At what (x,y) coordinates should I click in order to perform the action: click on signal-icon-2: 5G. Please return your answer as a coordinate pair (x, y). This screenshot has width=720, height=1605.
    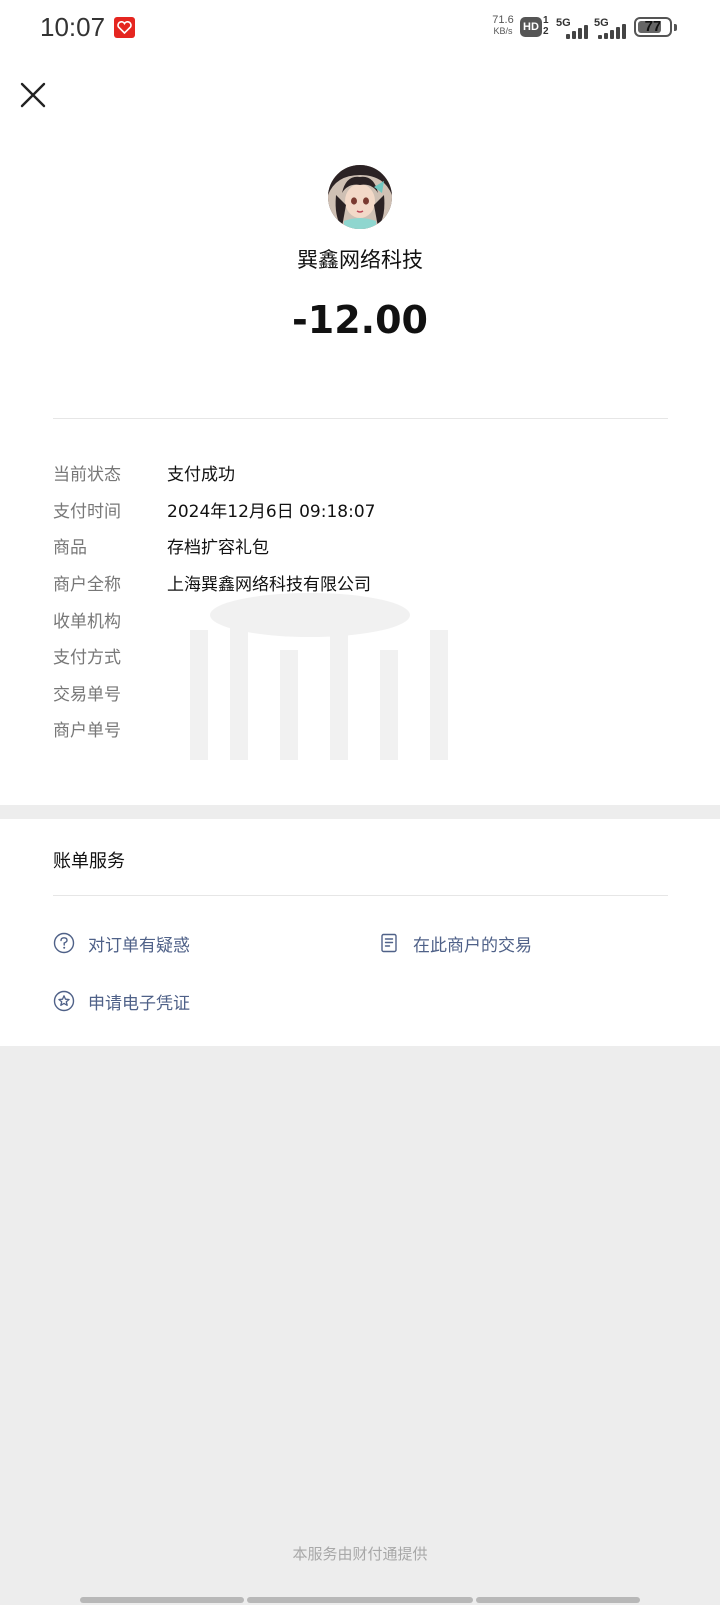
    Looking at the image, I should click on (610, 28).